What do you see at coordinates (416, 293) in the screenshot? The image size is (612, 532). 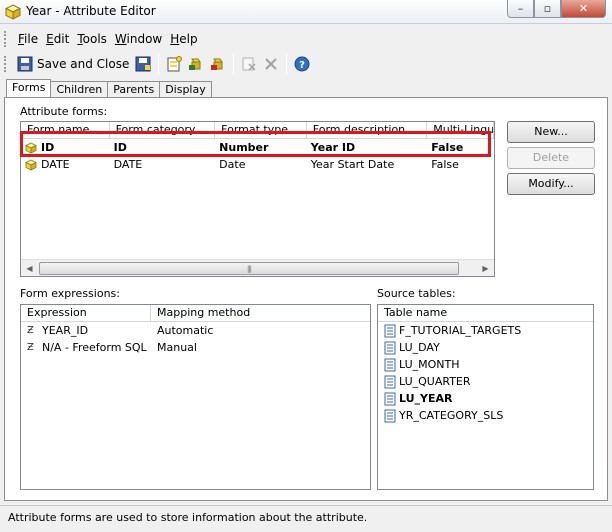 I see `source-tables-label: Source tables:` at bounding box center [416, 293].